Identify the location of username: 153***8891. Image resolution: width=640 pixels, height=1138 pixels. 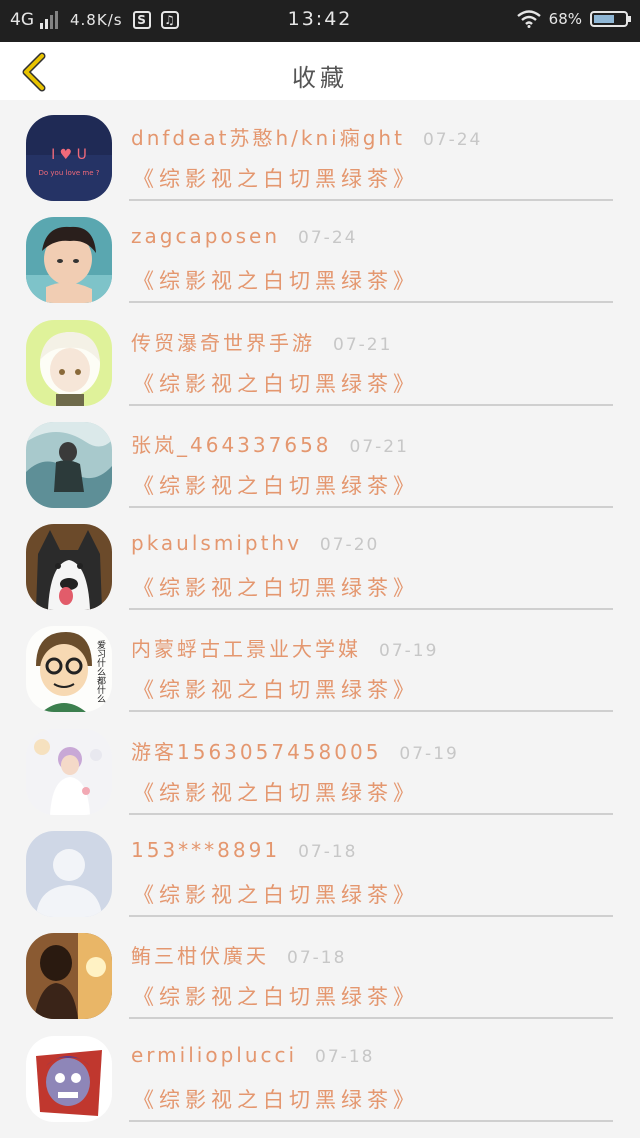
(206, 850).